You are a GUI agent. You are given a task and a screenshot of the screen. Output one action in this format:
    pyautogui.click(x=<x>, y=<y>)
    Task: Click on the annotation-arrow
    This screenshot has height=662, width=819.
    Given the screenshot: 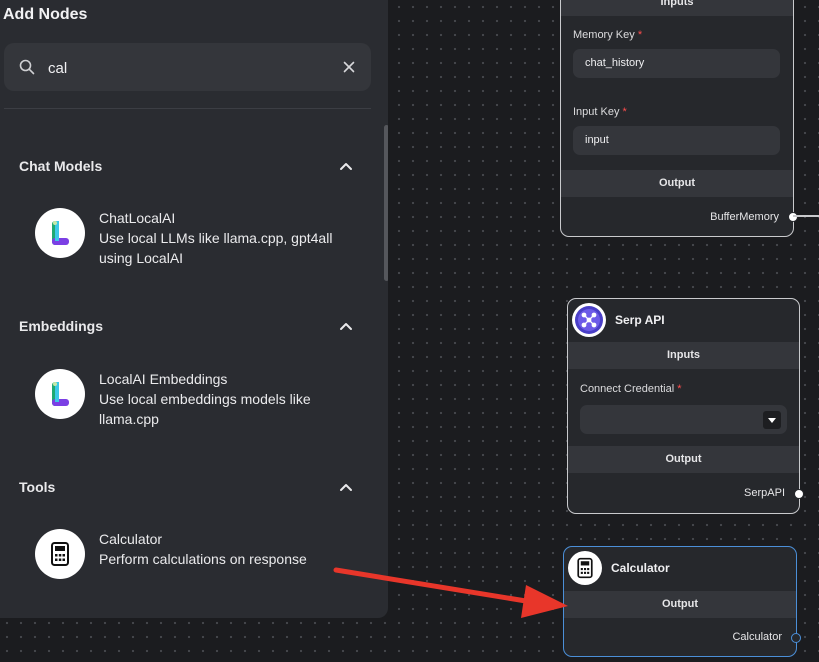 What is the action you would take?
    pyautogui.click(x=450, y=592)
    